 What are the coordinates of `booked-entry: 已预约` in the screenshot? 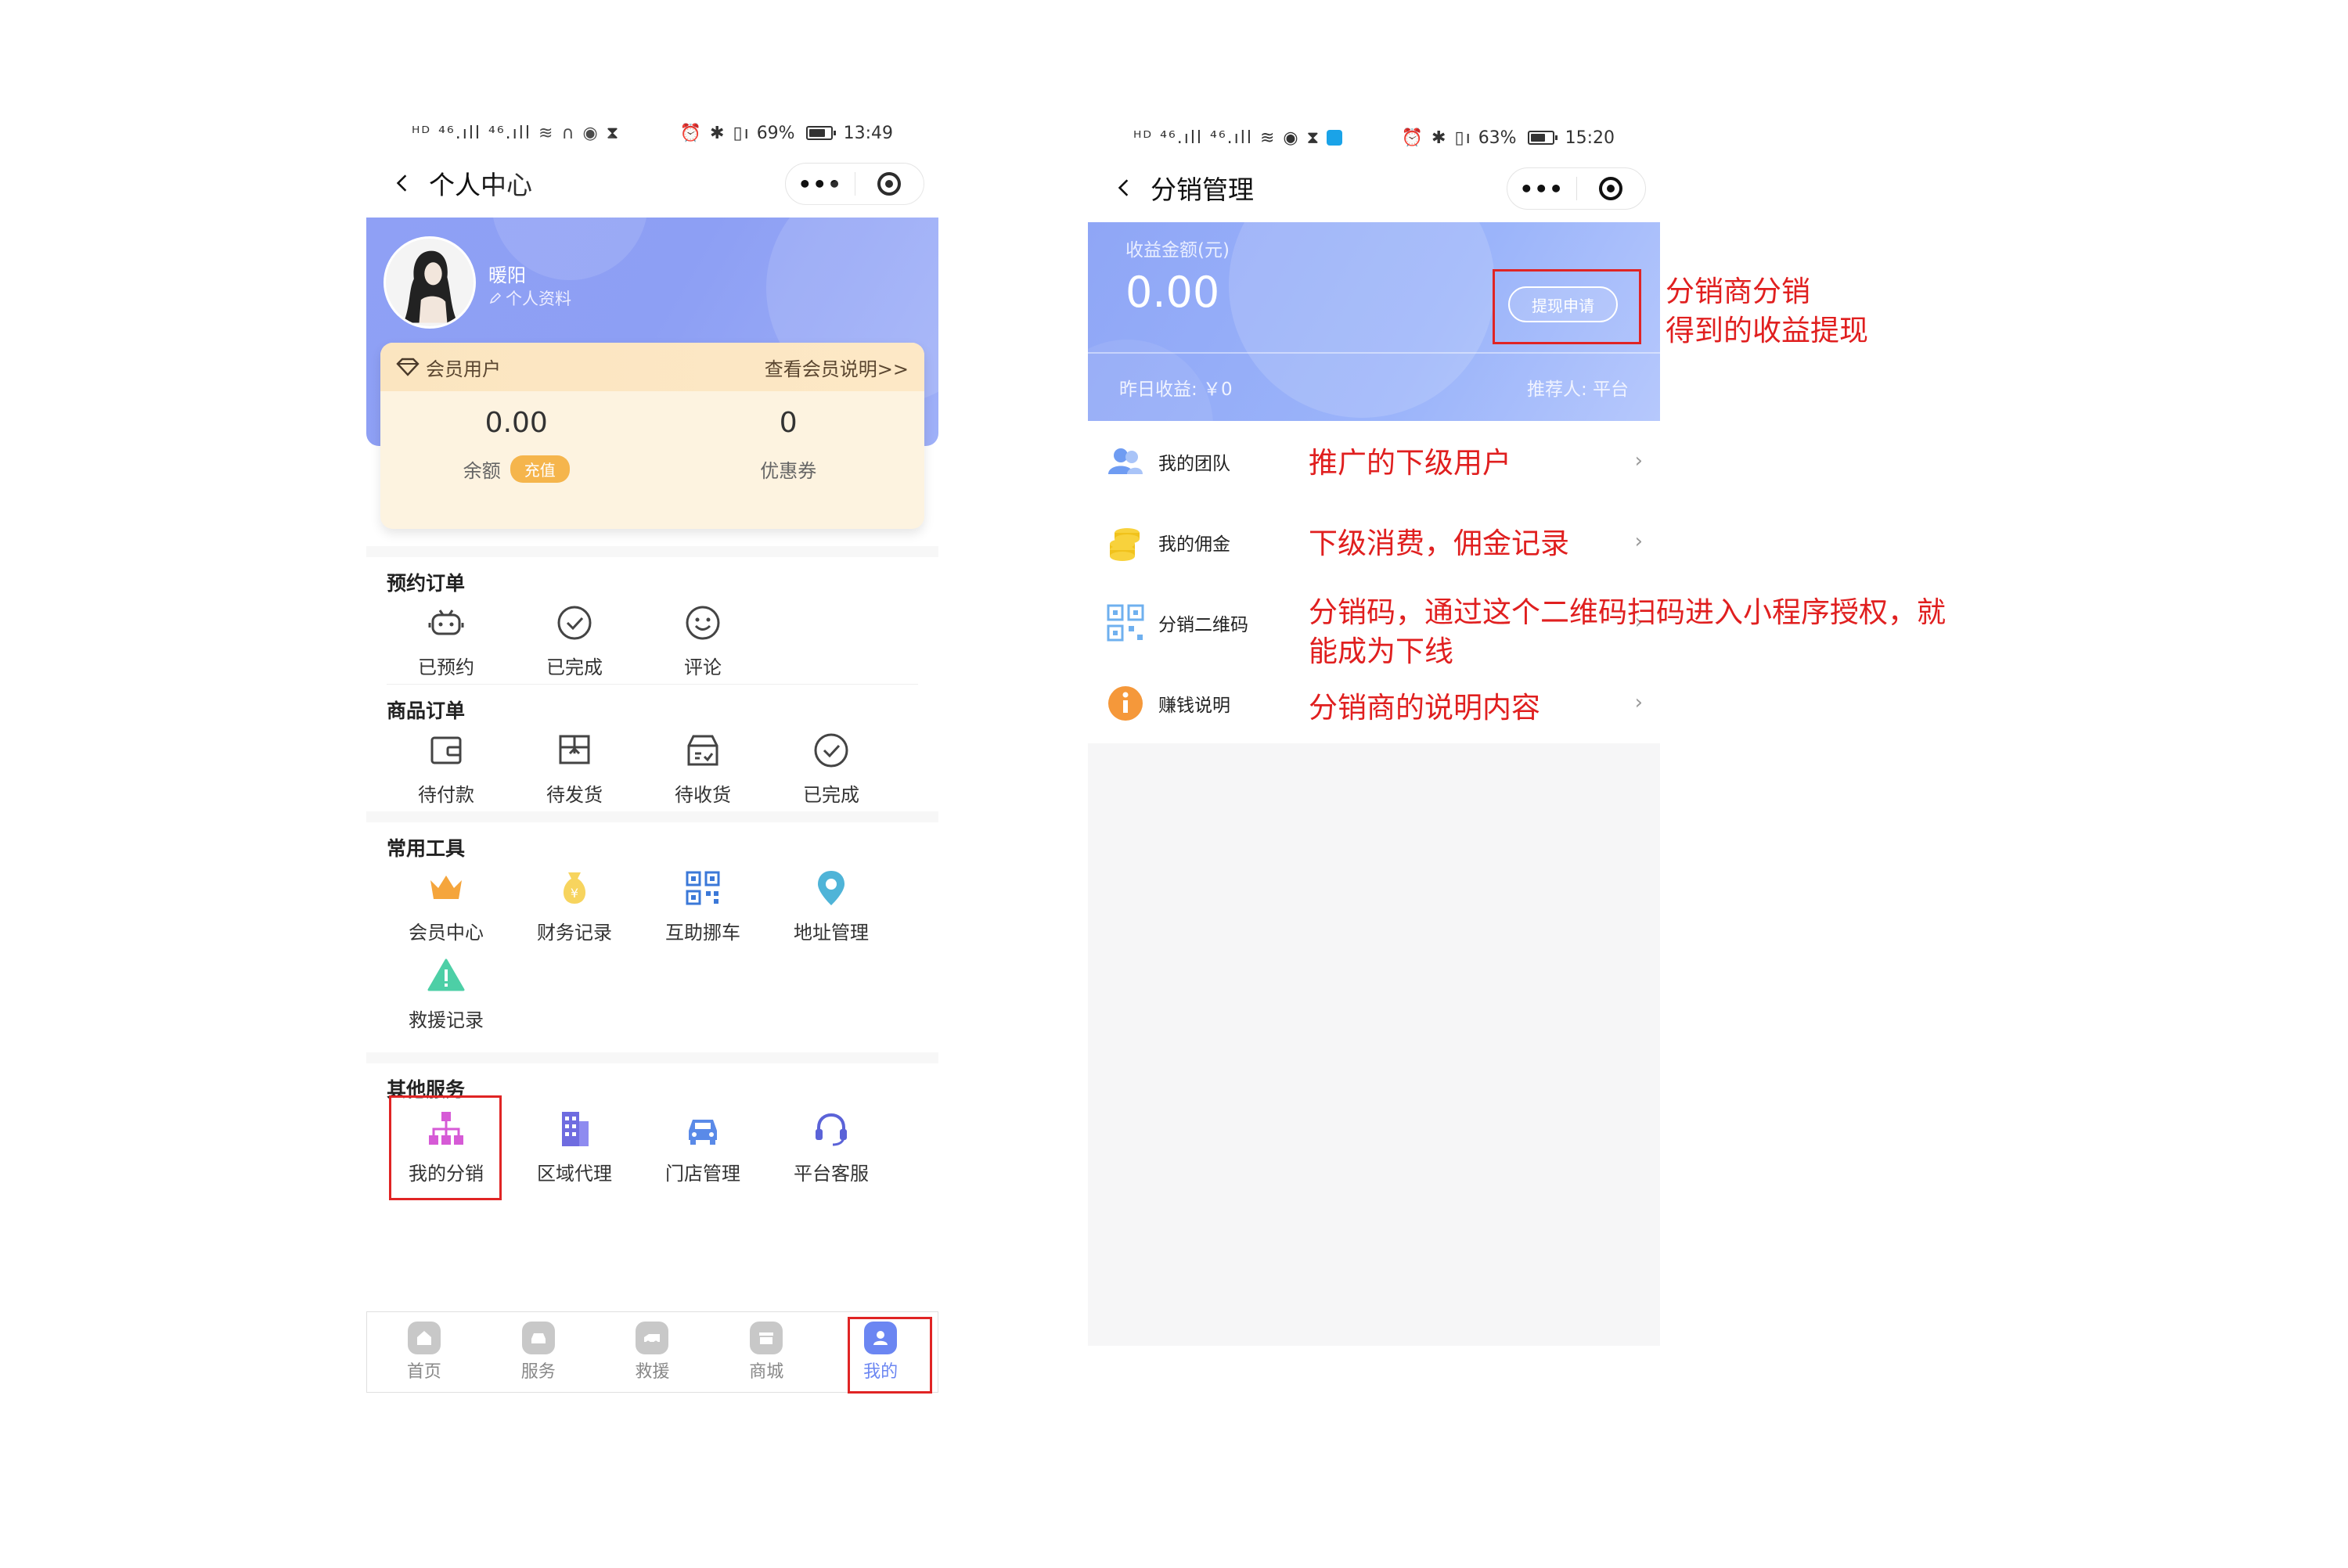 It's located at (446, 640).